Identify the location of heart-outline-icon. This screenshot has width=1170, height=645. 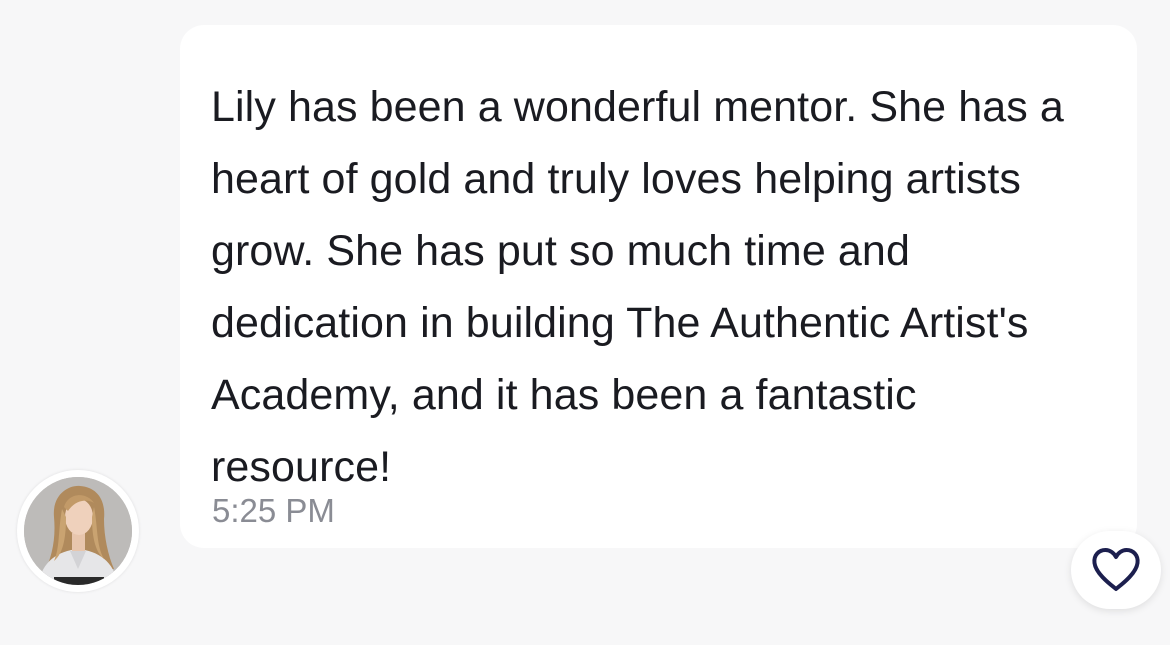
(1116, 569).